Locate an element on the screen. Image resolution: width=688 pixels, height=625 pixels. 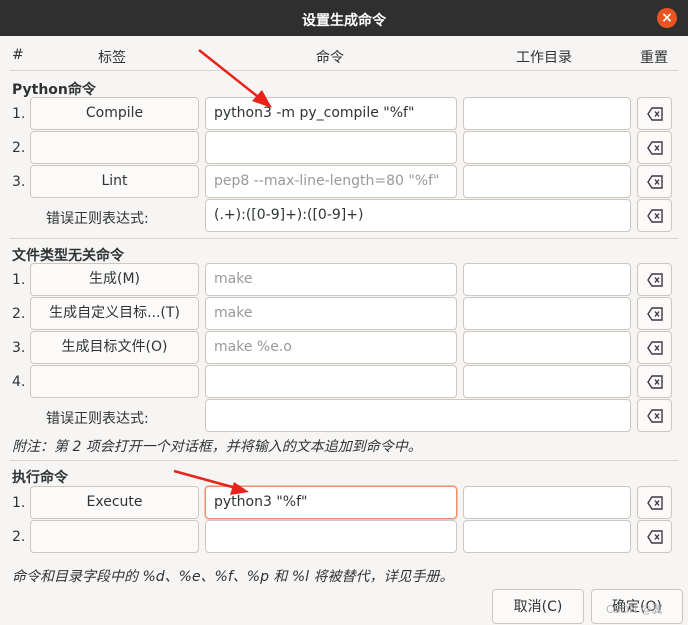
window-title: 设置生成命令 is located at coordinates (344, 21).